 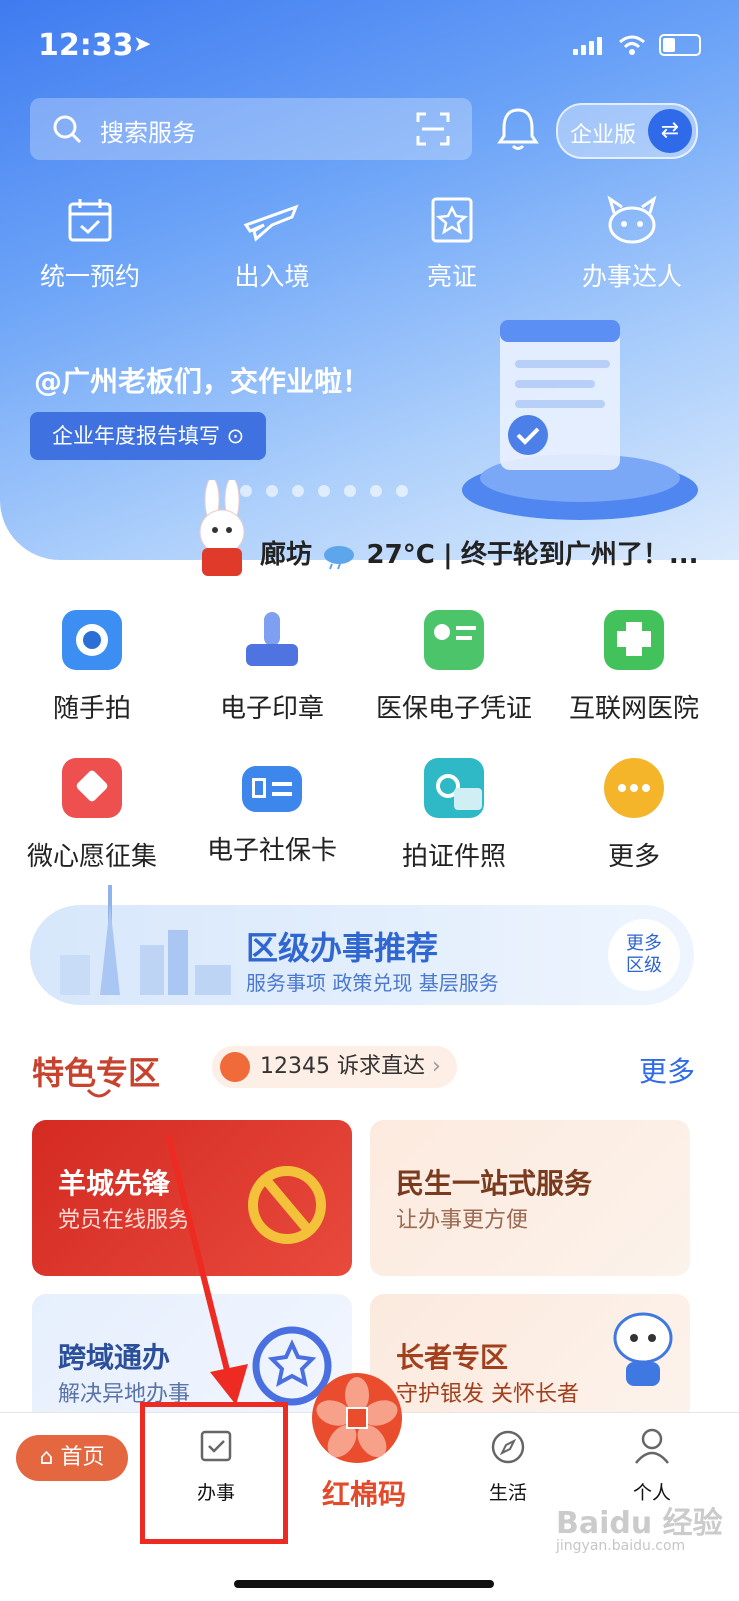 I want to click on service-item: 医保电子凭证, so click(x=454, y=667).